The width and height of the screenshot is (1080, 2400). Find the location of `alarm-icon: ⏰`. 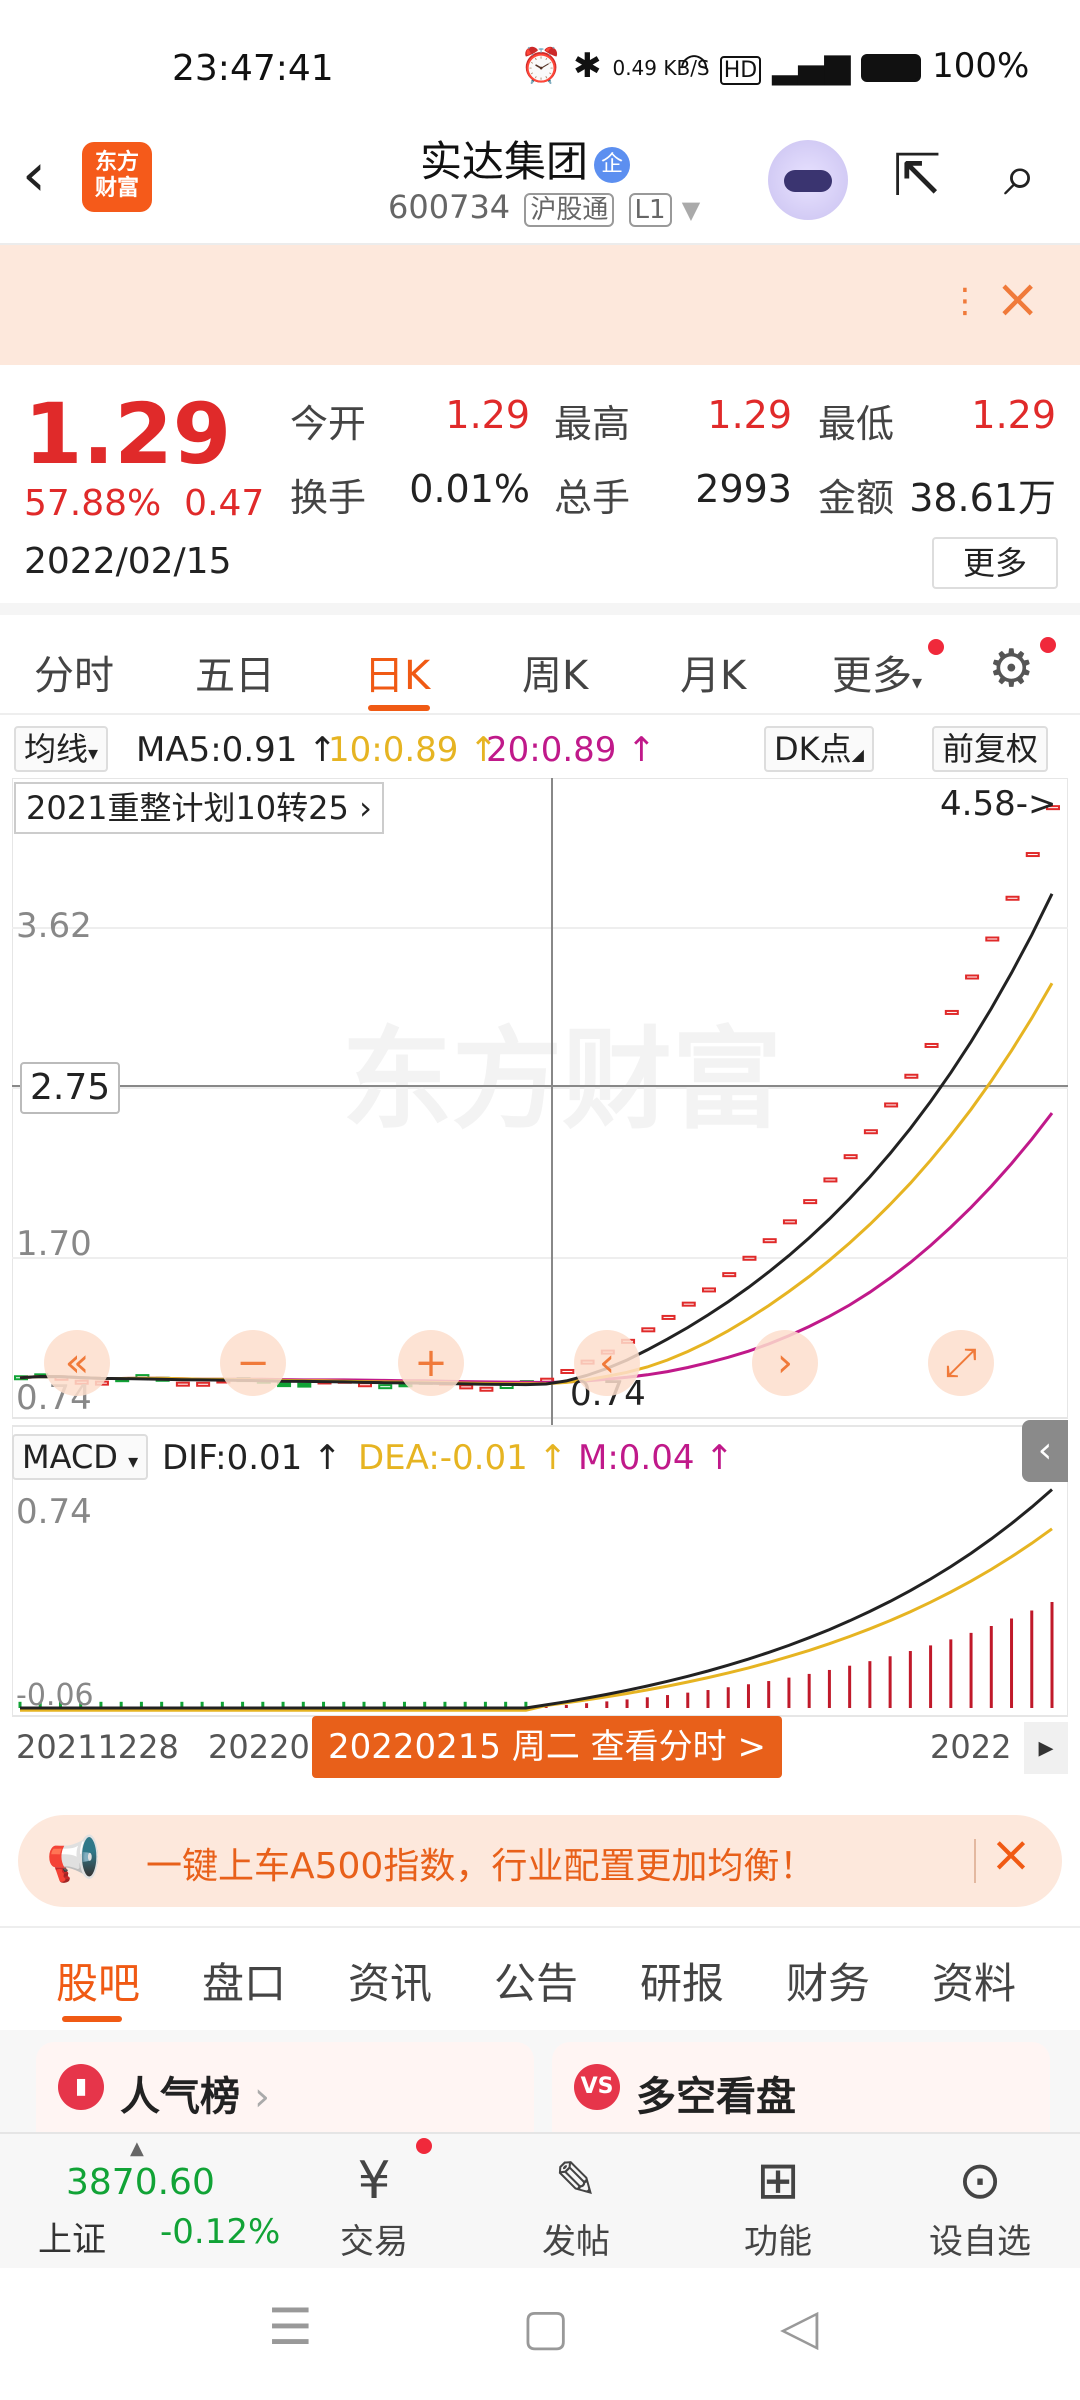

alarm-icon: ⏰ is located at coordinates (541, 66).